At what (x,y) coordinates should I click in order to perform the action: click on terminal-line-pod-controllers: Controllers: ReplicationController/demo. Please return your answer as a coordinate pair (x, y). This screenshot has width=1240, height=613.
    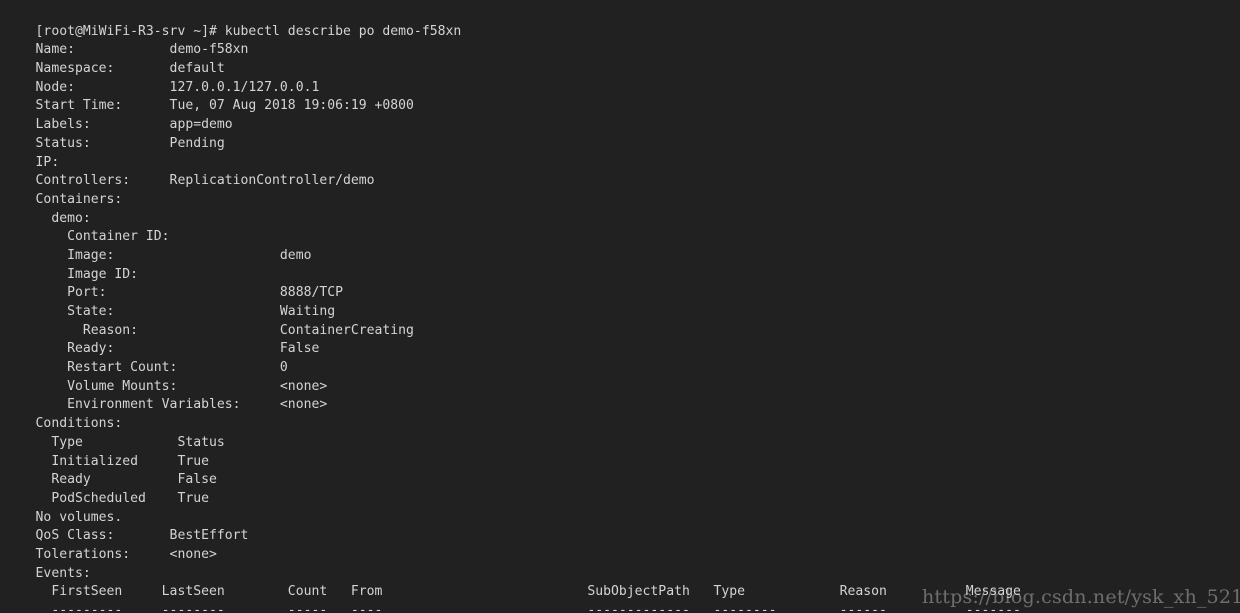
    Looking at the image, I should click on (622, 171).